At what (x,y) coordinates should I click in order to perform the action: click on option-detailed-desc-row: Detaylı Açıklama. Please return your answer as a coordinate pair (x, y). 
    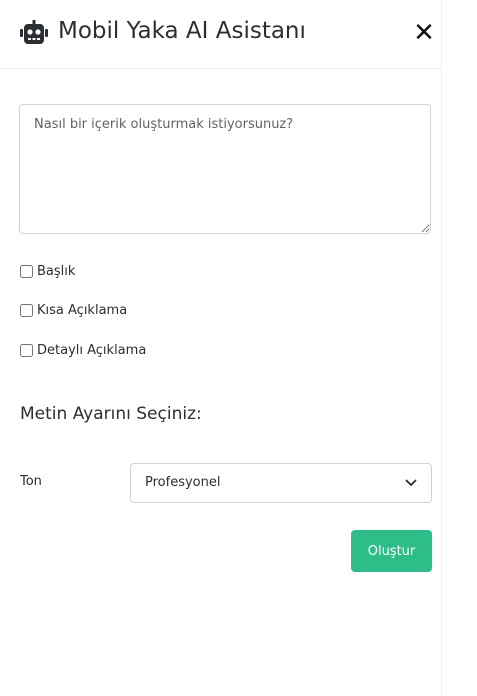
    Looking at the image, I should click on (83, 350).